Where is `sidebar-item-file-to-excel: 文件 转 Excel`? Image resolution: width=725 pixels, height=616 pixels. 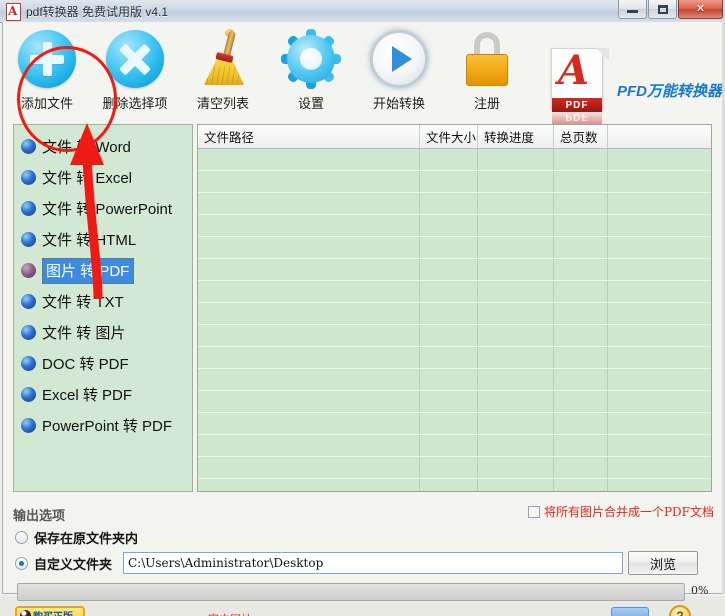 sidebar-item-file-to-excel: 文件 转 Excel is located at coordinates (105, 177).